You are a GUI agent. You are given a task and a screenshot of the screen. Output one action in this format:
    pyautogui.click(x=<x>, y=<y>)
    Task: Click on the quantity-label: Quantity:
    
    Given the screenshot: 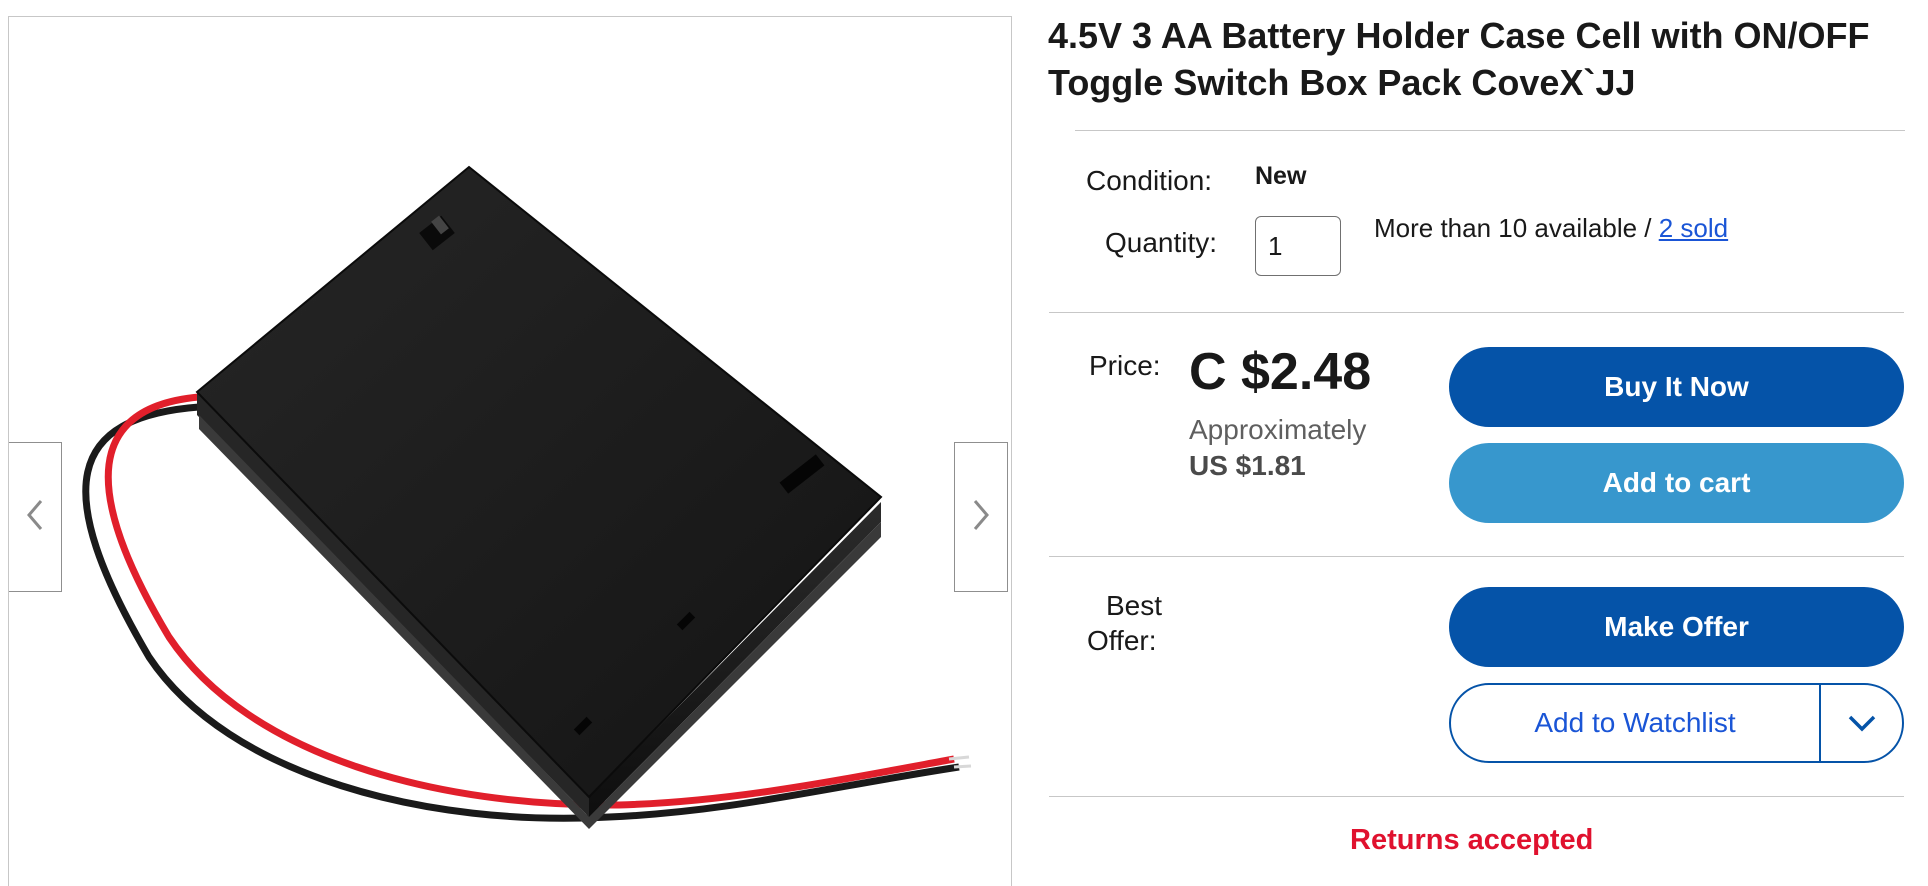 What is the action you would take?
    pyautogui.click(x=1161, y=242)
    